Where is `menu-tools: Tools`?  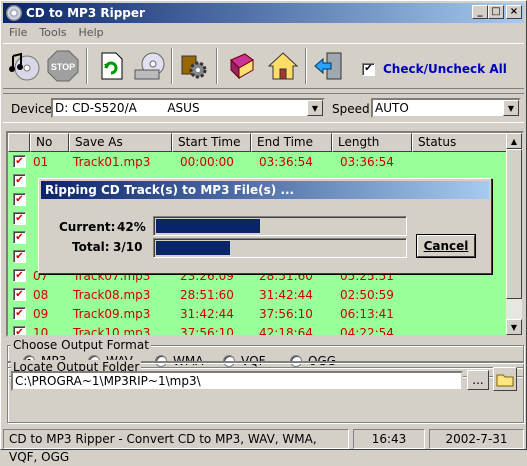 menu-tools: Tools is located at coordinates (52, 33).